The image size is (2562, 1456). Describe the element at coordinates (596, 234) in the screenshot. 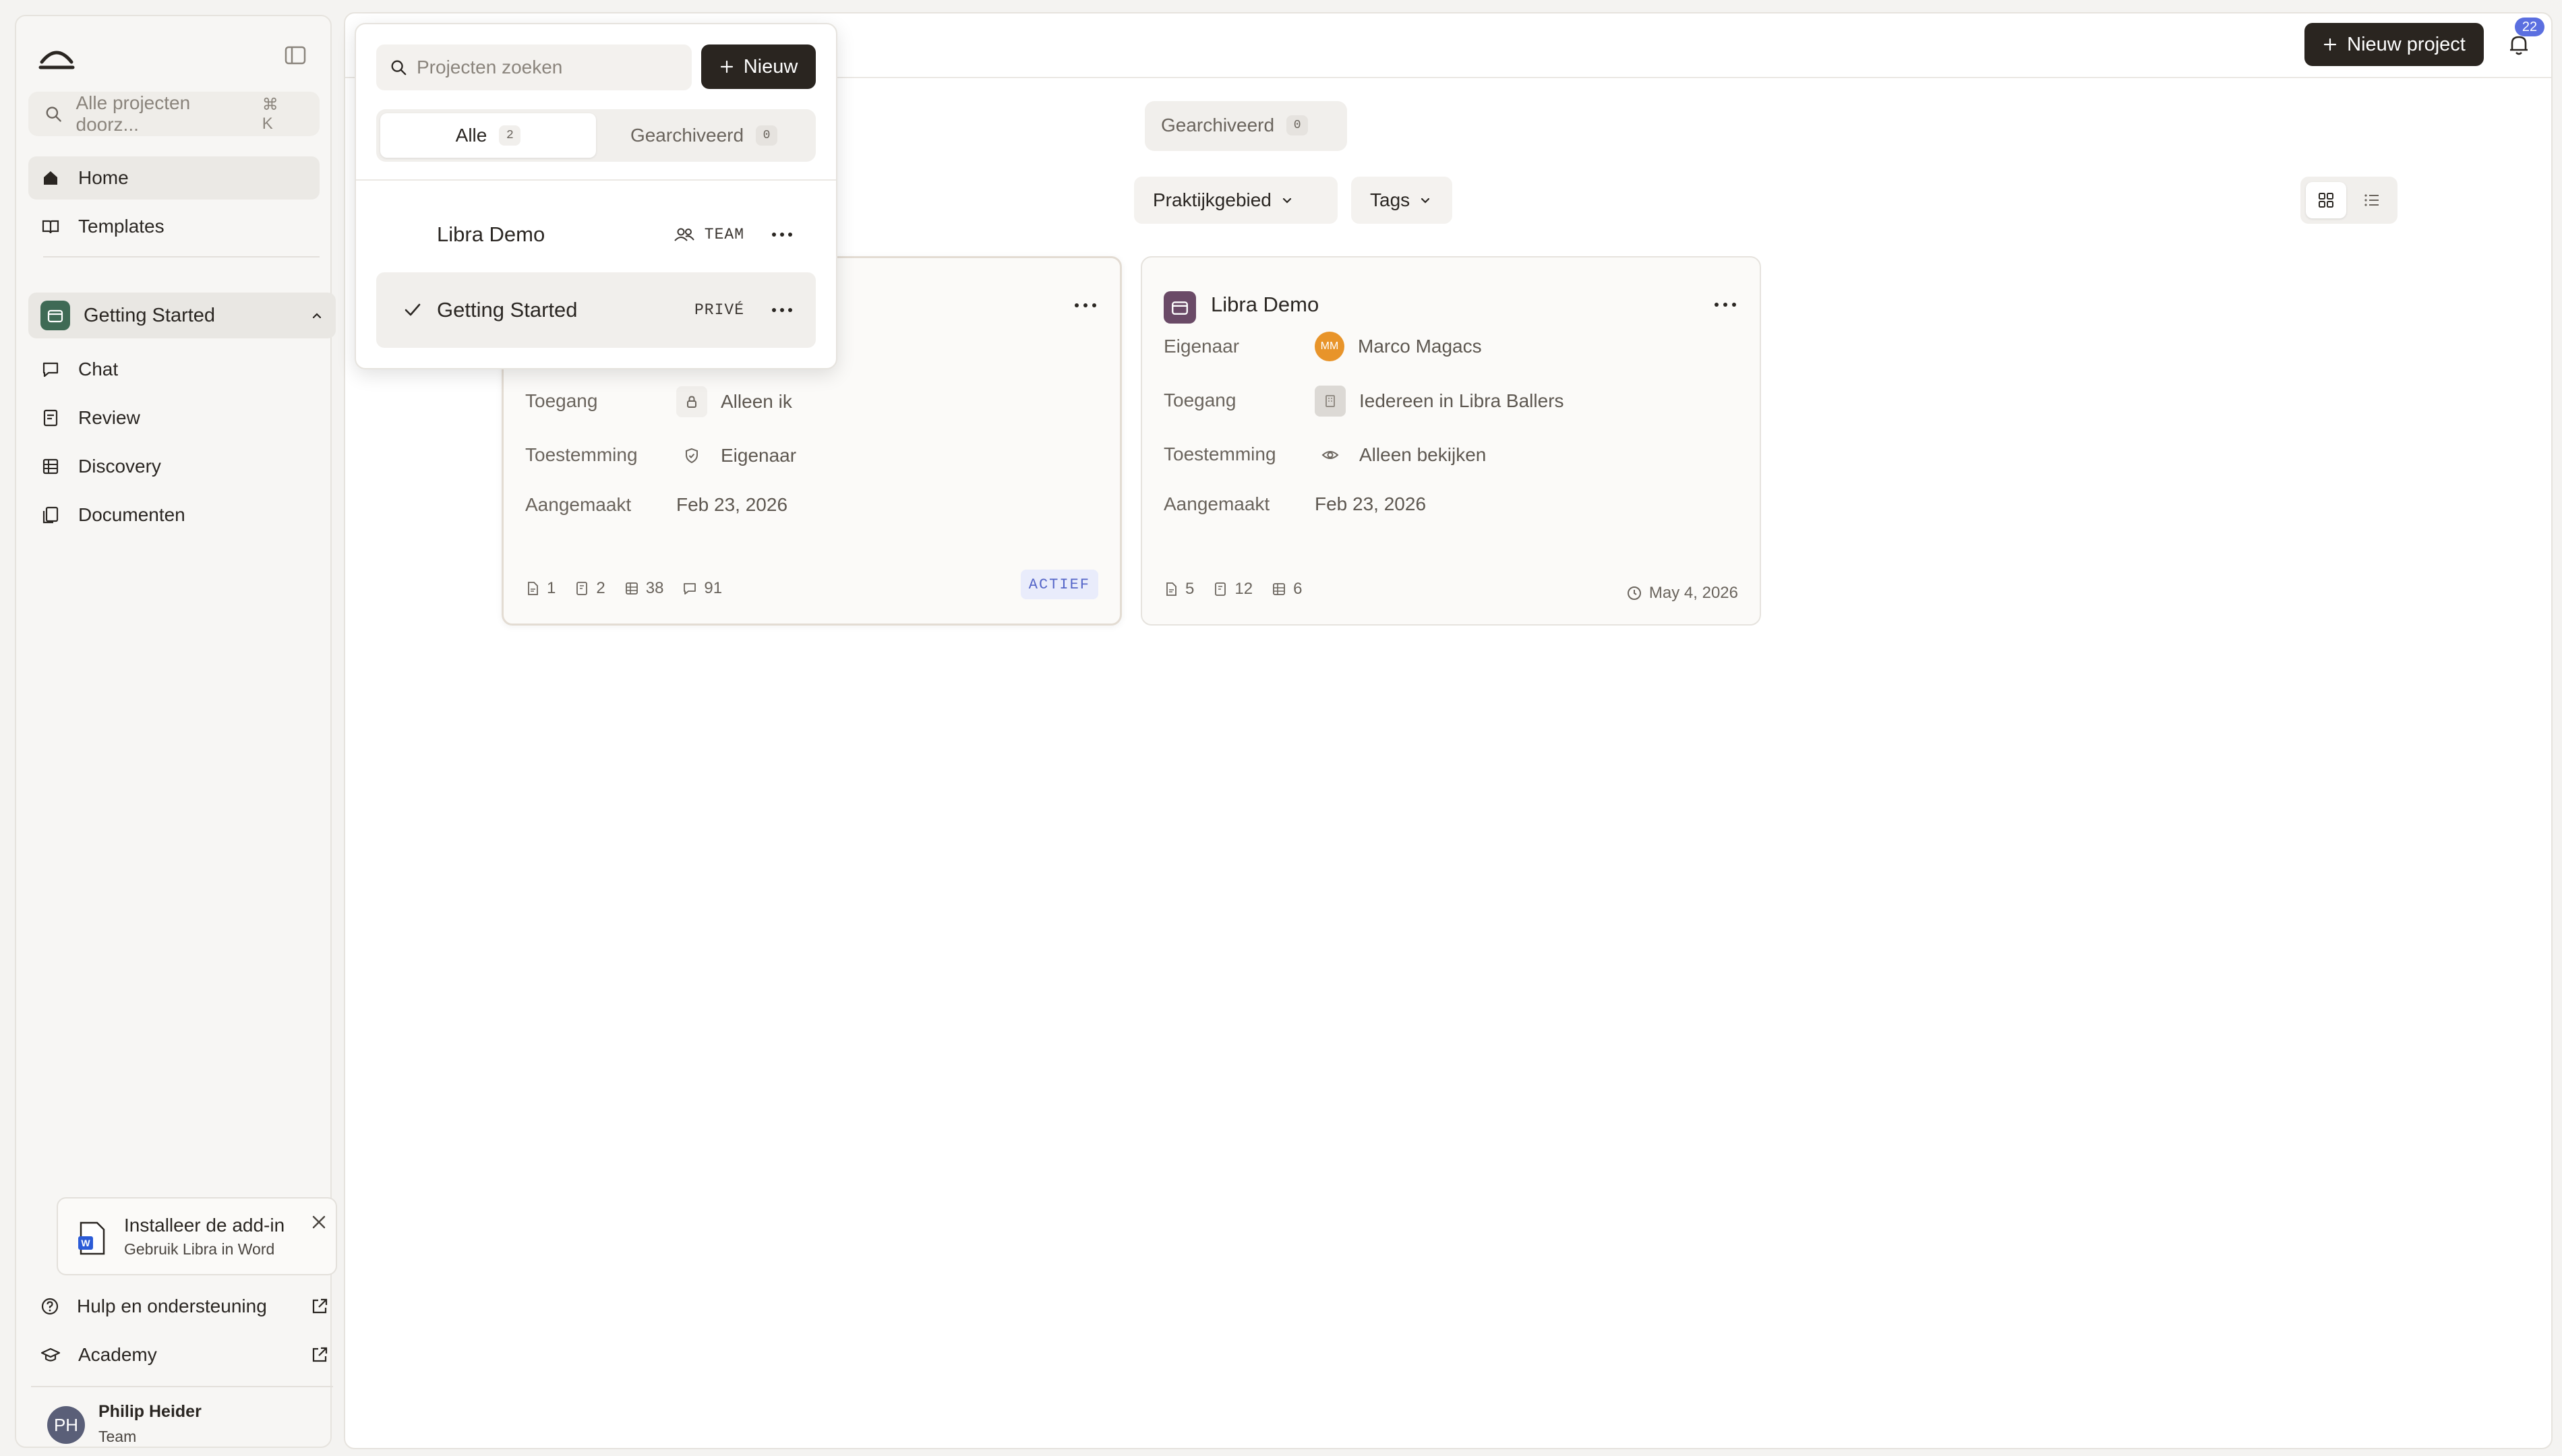

I see `project-option-libra-demo: Libra Demo TEAM` at that location.